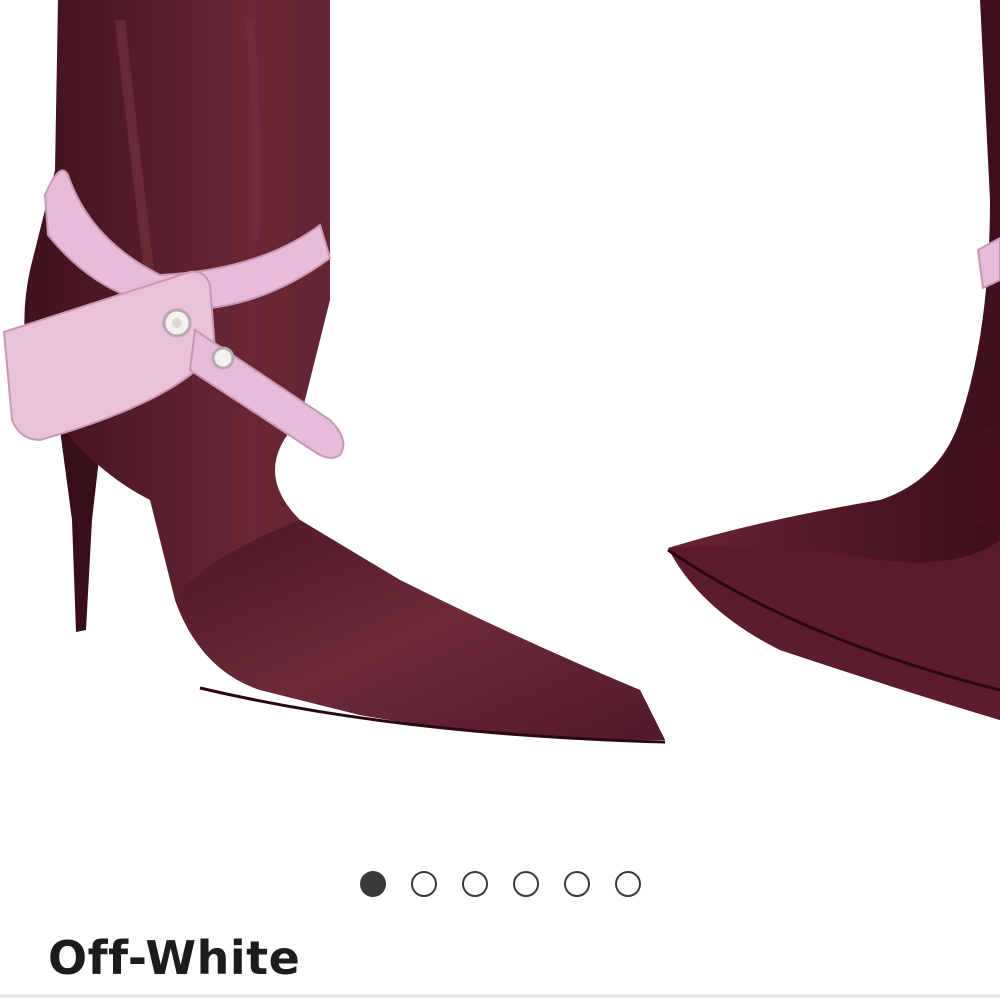  Describe the element at coordinates (174, 958) in the screenshot. I see `brand-name: Off-White` at that location.